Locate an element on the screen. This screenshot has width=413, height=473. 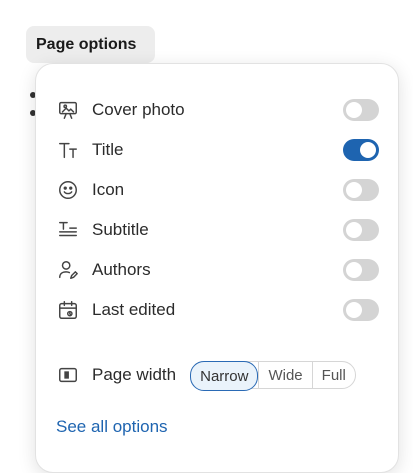
page-options-label: Page options is located at coordinates (86, 44).